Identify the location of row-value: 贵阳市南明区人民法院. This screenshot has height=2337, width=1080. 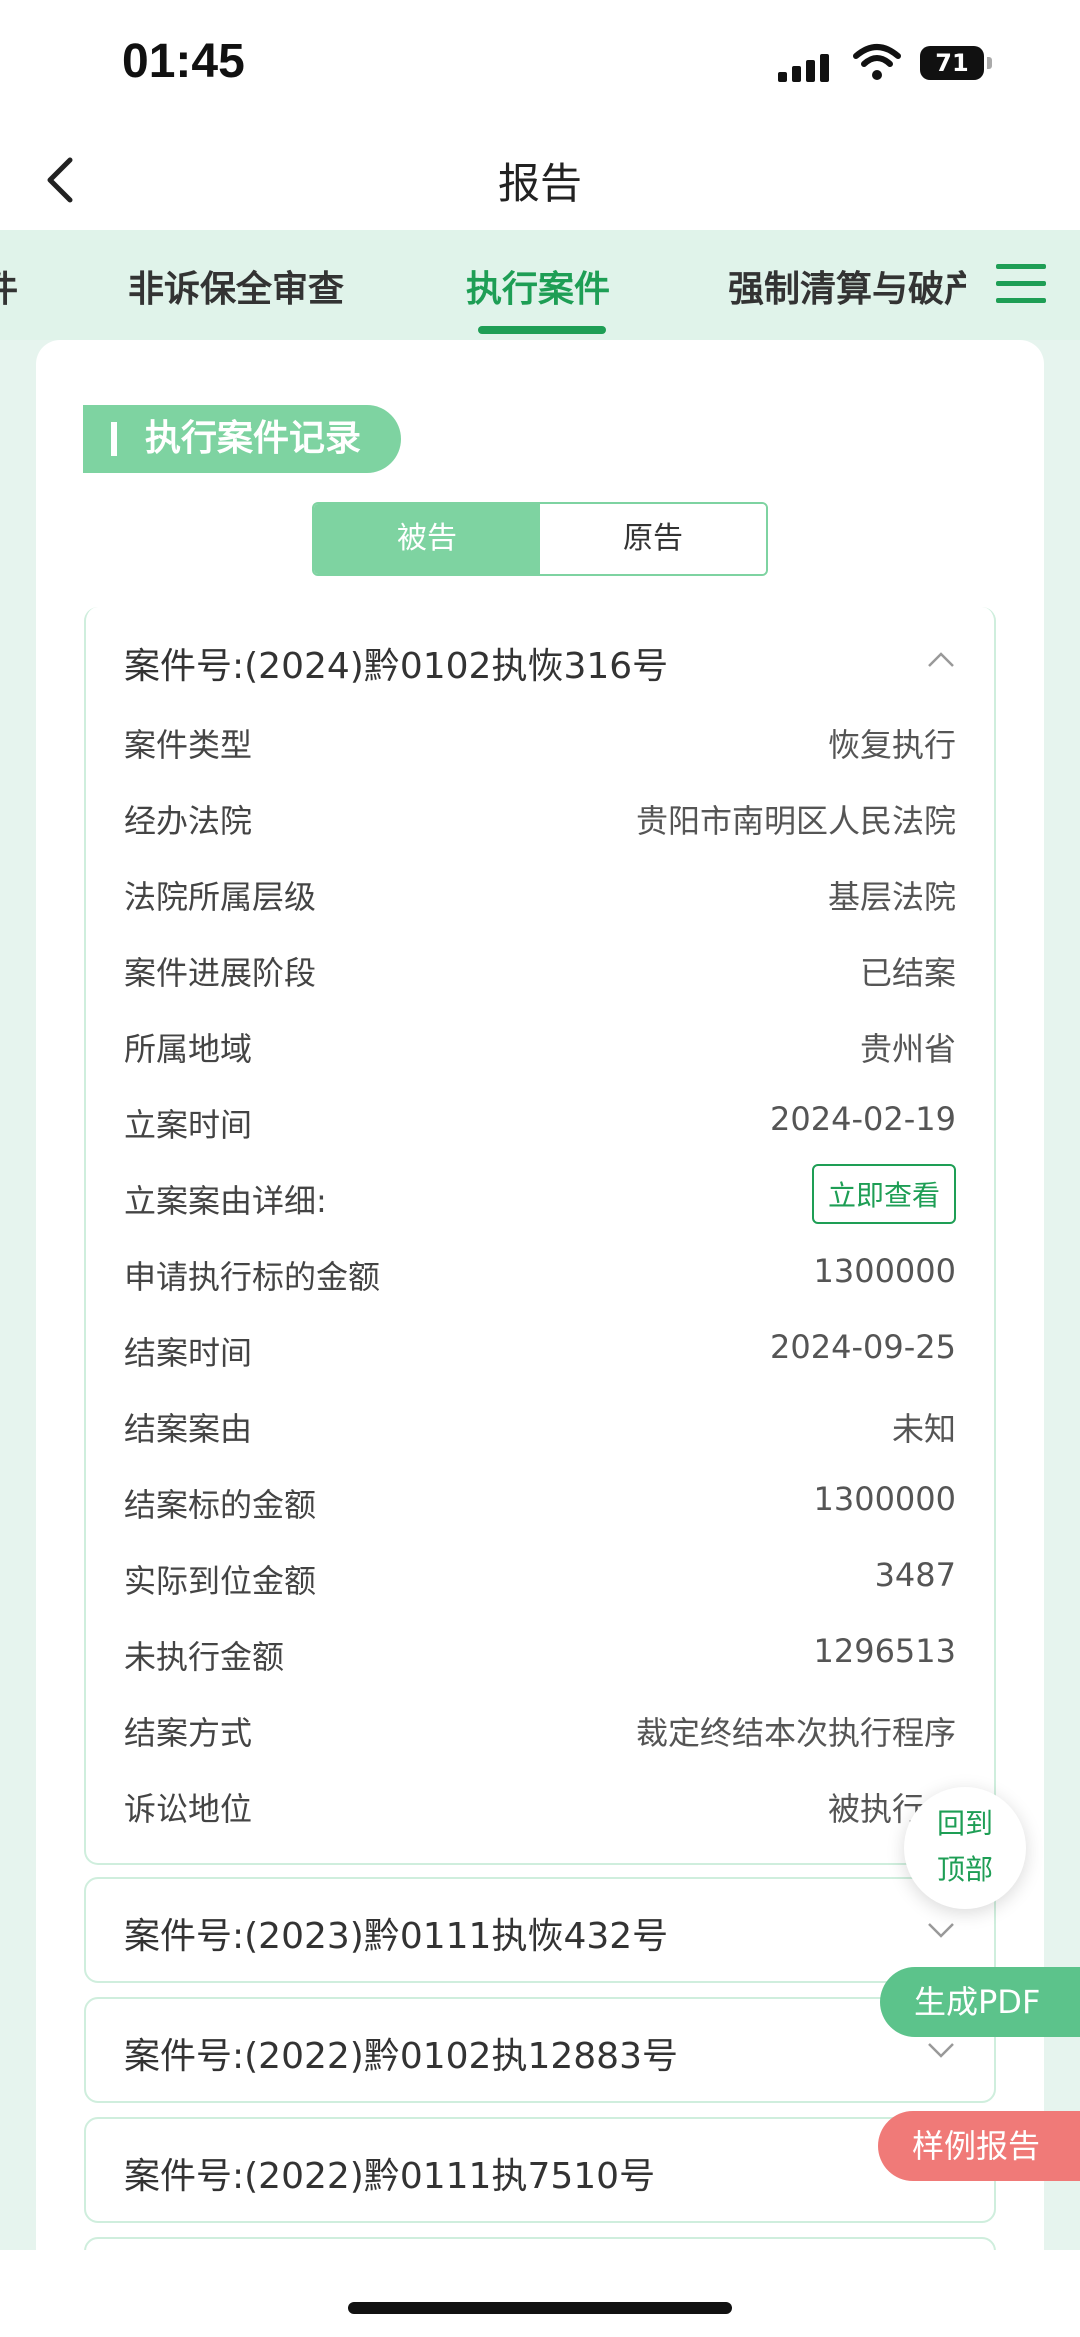
(795, 821).